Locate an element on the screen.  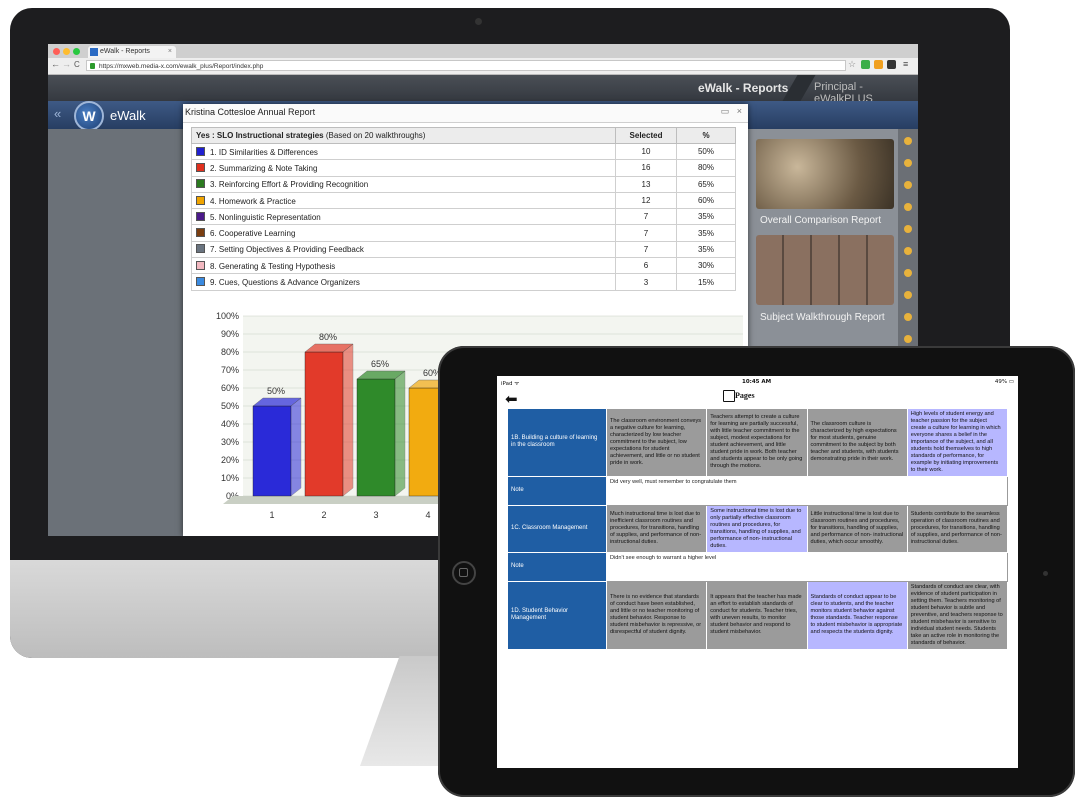
percent-value: 30% is located at coordinates (706, 266).